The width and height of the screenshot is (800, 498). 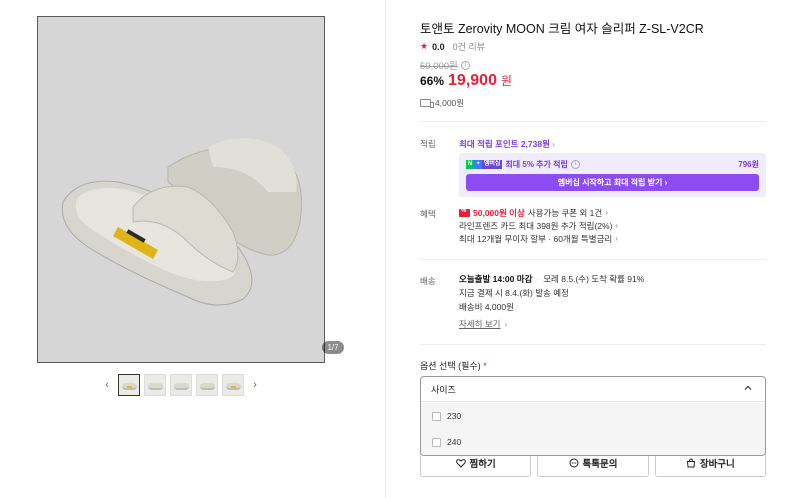 What do you see at coordinates (538, 238) in the screenshot?
I see `installment-benefit: 최대 12개월 무이자 할부 · 60개월 특별금리 ›` at bounding box center [538, 238].